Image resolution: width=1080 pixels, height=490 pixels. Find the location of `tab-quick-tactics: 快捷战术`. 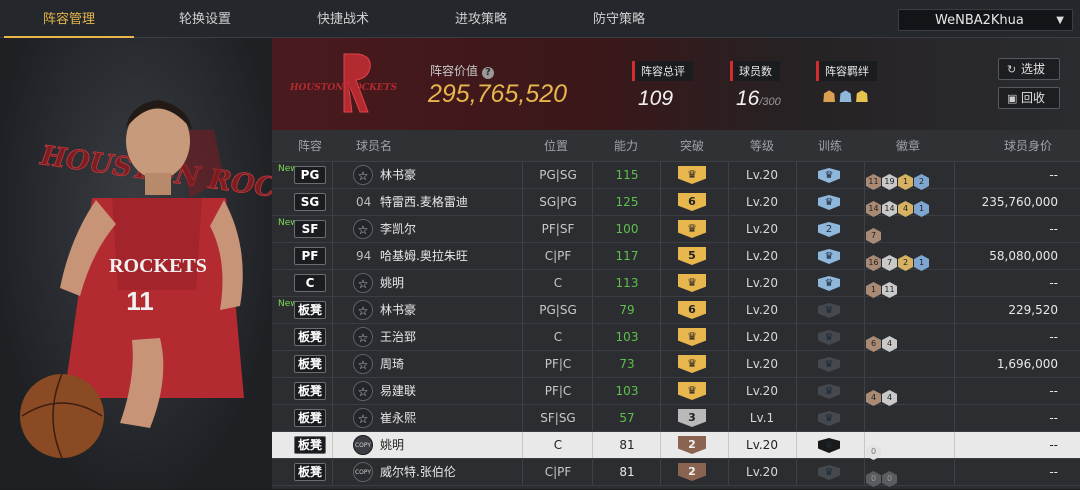

tab-quick-tactics: 快捷战术 is located at coordinates (343, 19).